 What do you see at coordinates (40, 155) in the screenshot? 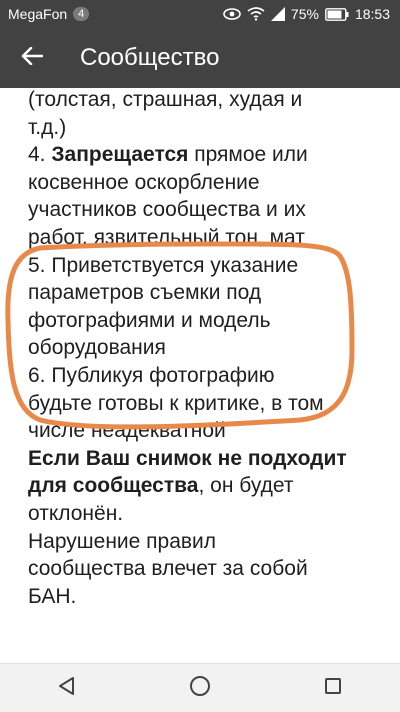
I see `rule-4-number: 4.` at bounding box center [40, 155].